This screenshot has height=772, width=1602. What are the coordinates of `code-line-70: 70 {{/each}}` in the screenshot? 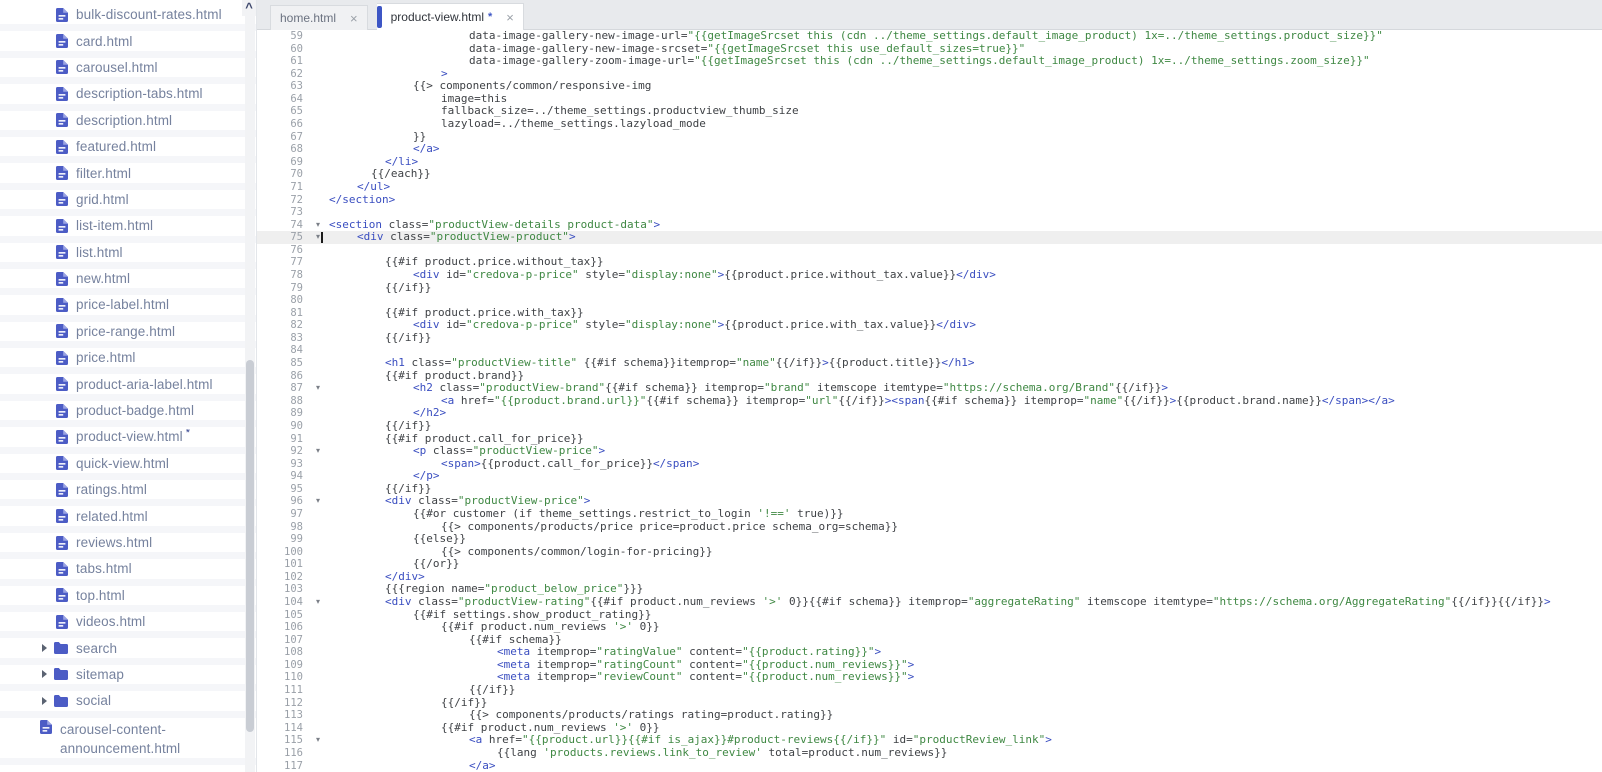 It's located at (929, 174).